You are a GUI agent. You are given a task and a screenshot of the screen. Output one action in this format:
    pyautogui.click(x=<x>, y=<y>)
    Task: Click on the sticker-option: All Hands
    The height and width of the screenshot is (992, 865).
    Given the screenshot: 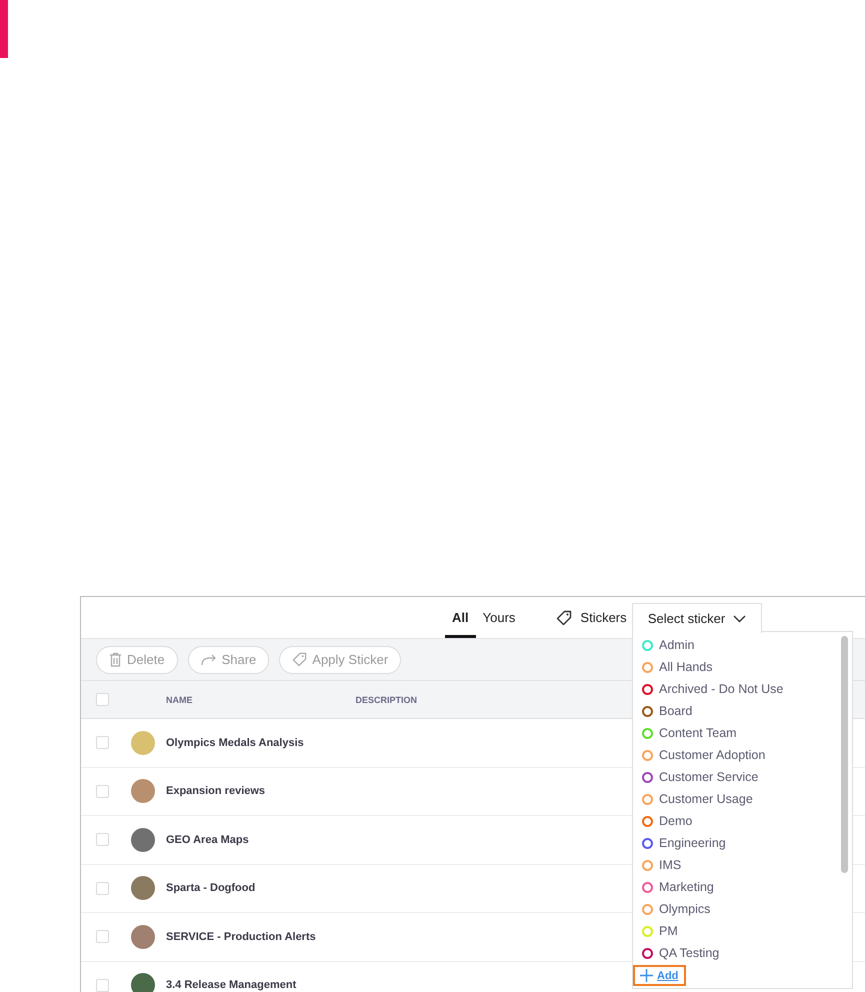 What is the action you would take?
    pyautogui.click(x=742, y=667)
    